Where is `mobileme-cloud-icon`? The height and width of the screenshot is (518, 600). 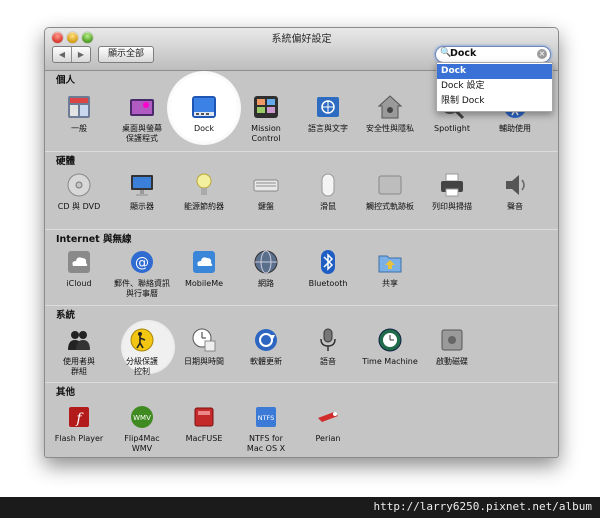 mobileme-cloud-icon is located at coordinates (204, 262).